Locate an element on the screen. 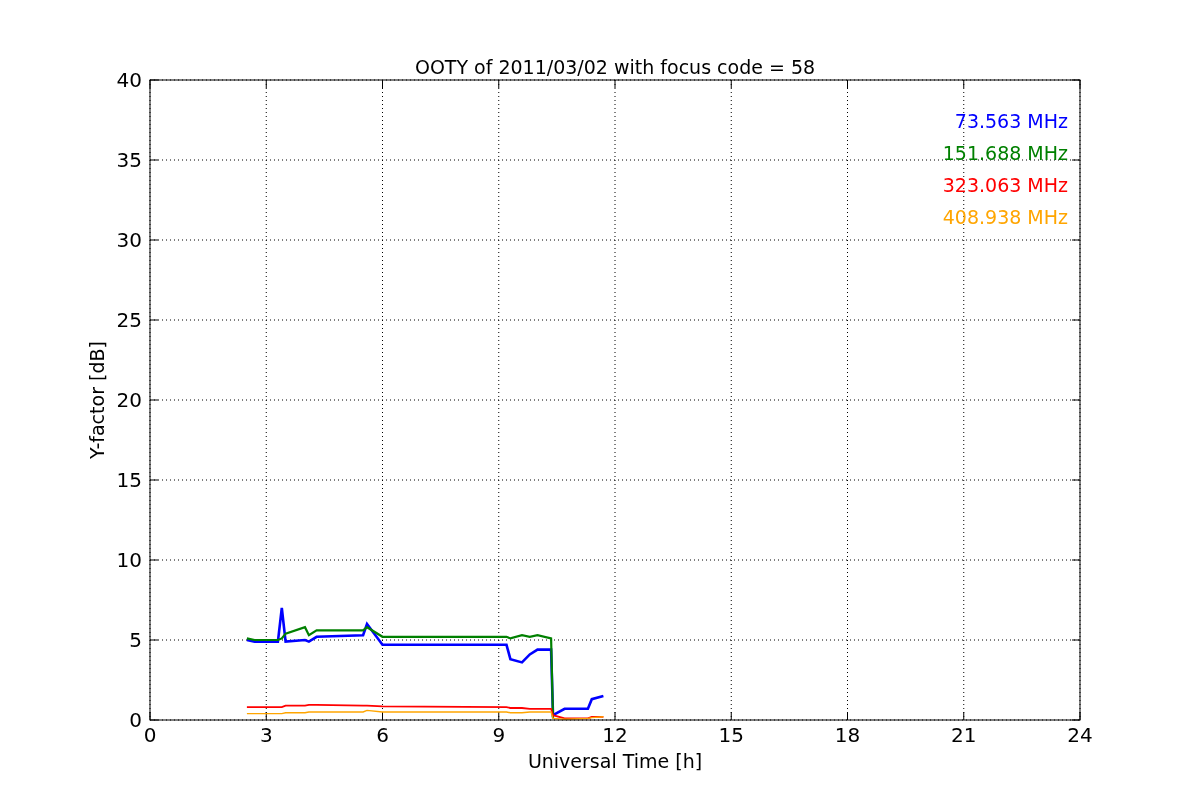  x-tick-label: 0 is located at coordinates (150, 735).